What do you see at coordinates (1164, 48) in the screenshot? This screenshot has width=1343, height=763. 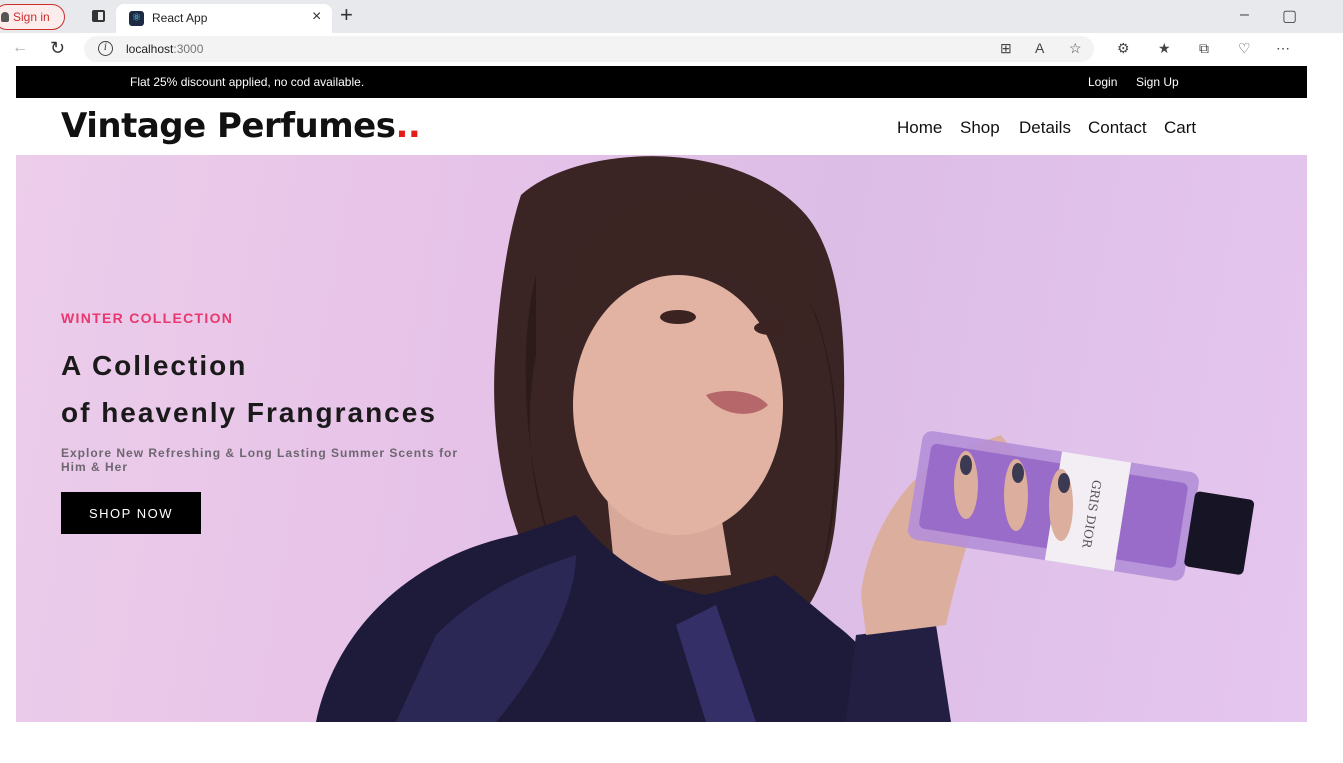 I see `favorites-list-icon: ★` at bounding box center [1164, 48].